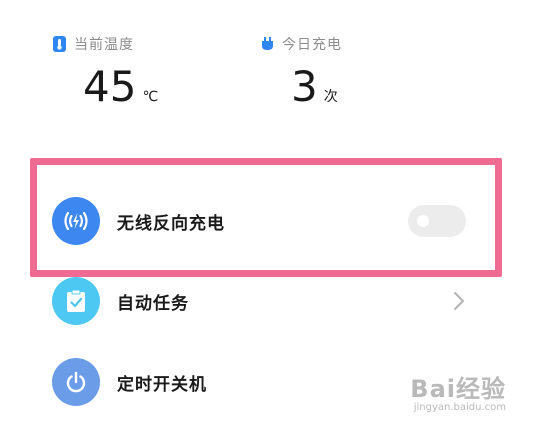 This screenshot has height=427, width=536. What do you see at coordinates (76, 301) in the screenshot?
I see `clipboard-check-icon` at bounding box center [76, 301].